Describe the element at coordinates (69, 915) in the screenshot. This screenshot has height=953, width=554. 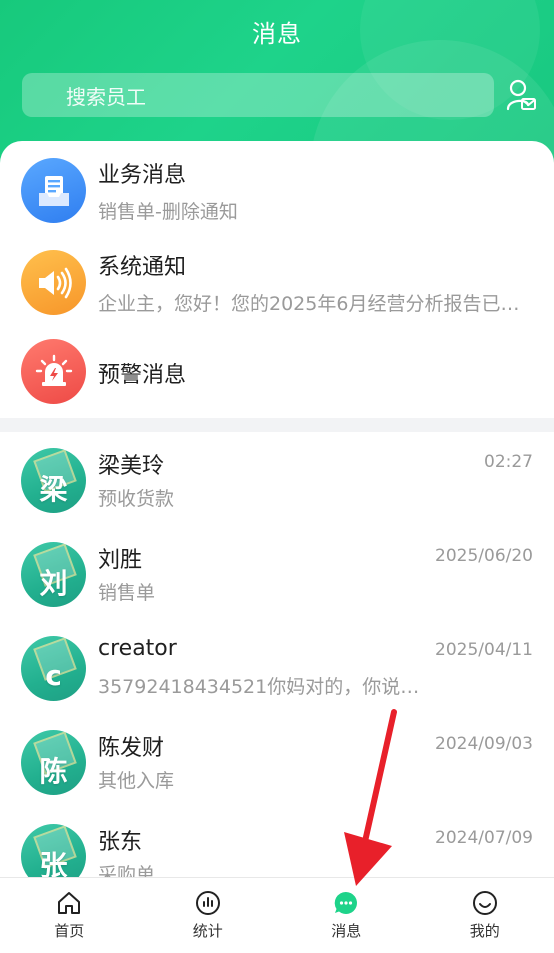
I see `tab-home: 首页` at that location.